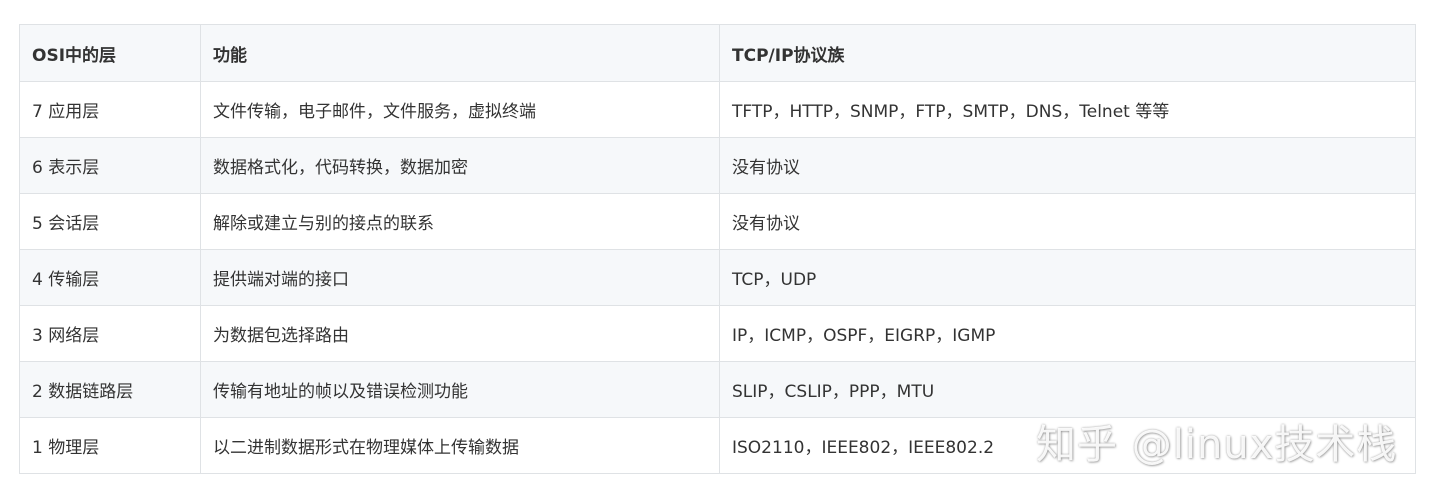 The height and width of the screenshot is (499, 1440). Describe the element at coordinates (1067, 389) in the screenshot. I see `cell-protocols: SLIP，CSLIP，PPP，MTU` at that location.